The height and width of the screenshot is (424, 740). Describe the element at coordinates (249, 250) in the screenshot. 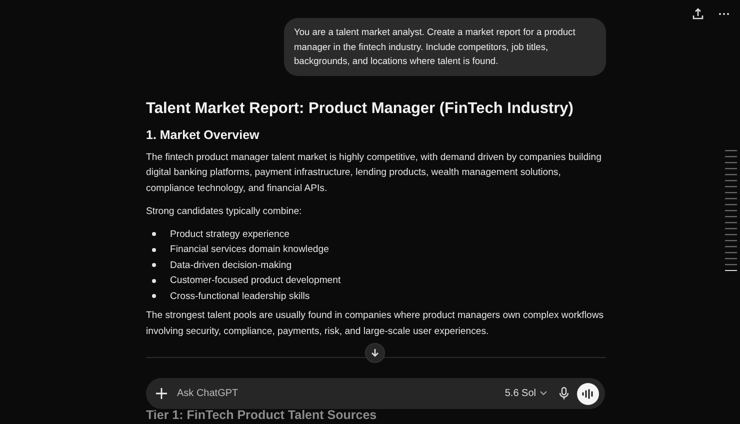

I see `list-item: Financial services domain knowledge` at that location.